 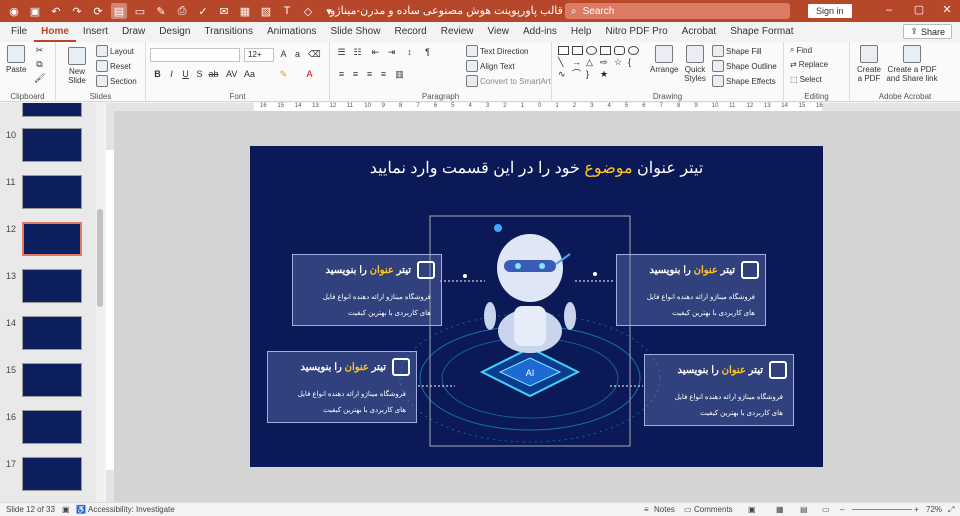 I want to click on thumbnail-row: 15, so click(x=48, y=385).